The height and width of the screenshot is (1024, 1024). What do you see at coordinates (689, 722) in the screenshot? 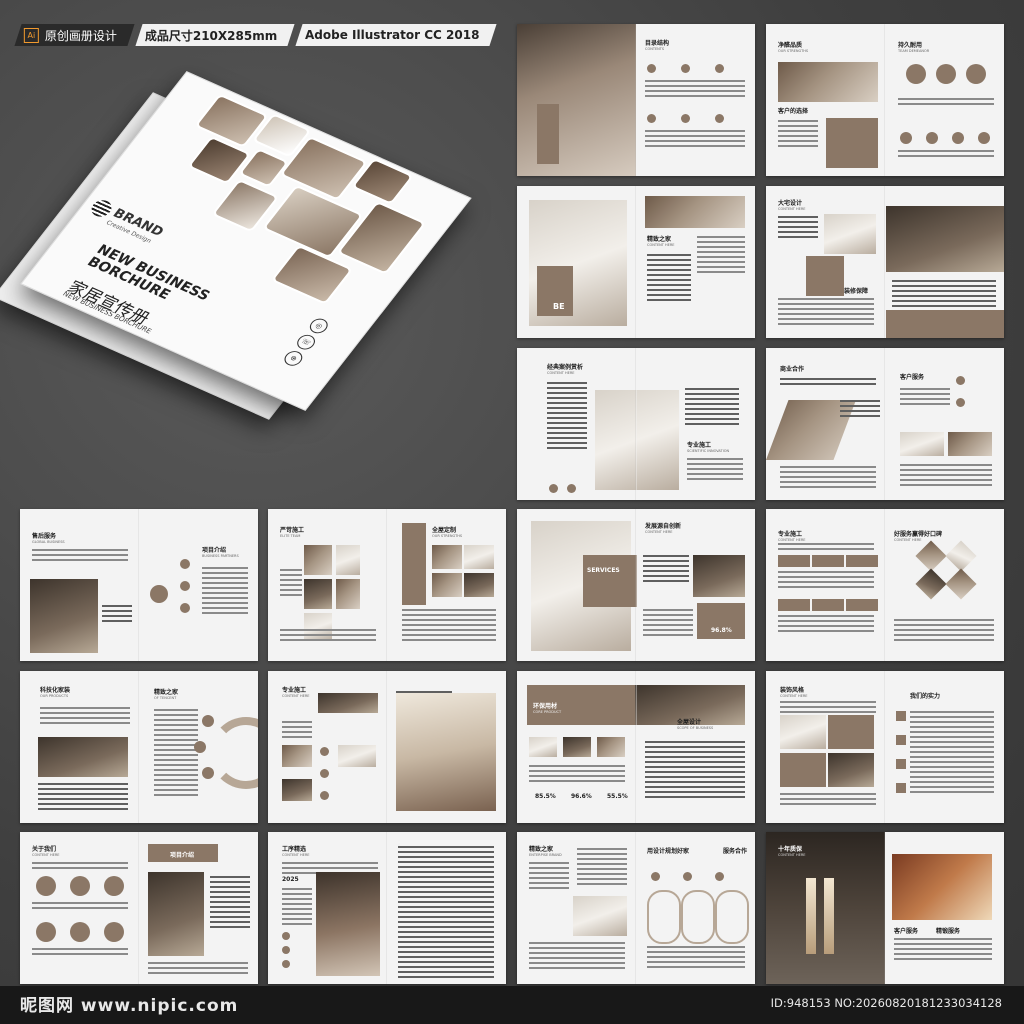
I see `heading-text: 全屋设计` at bounding box center [689, 722].